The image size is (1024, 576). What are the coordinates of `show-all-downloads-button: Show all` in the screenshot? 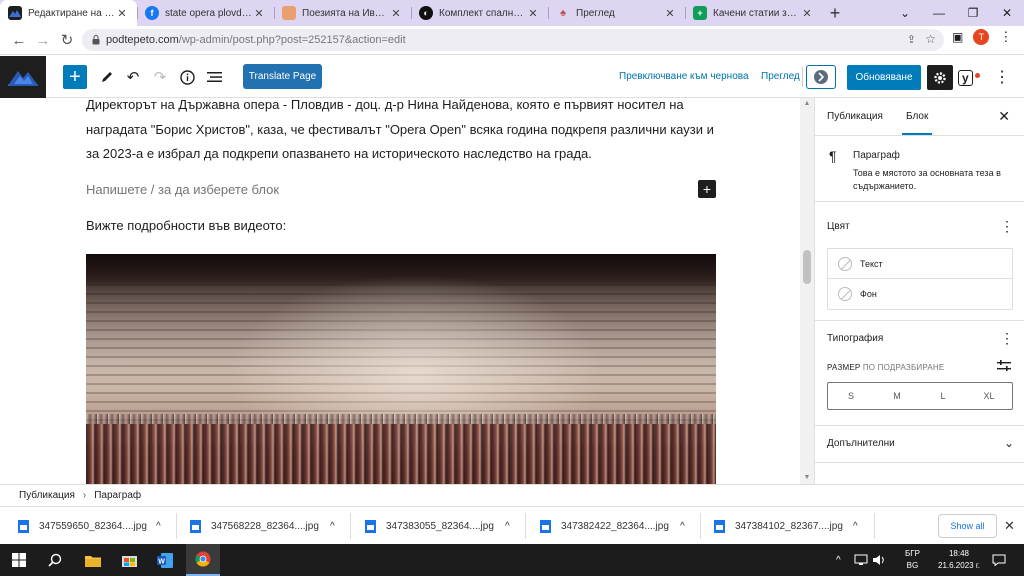 It's located at (967, 526).